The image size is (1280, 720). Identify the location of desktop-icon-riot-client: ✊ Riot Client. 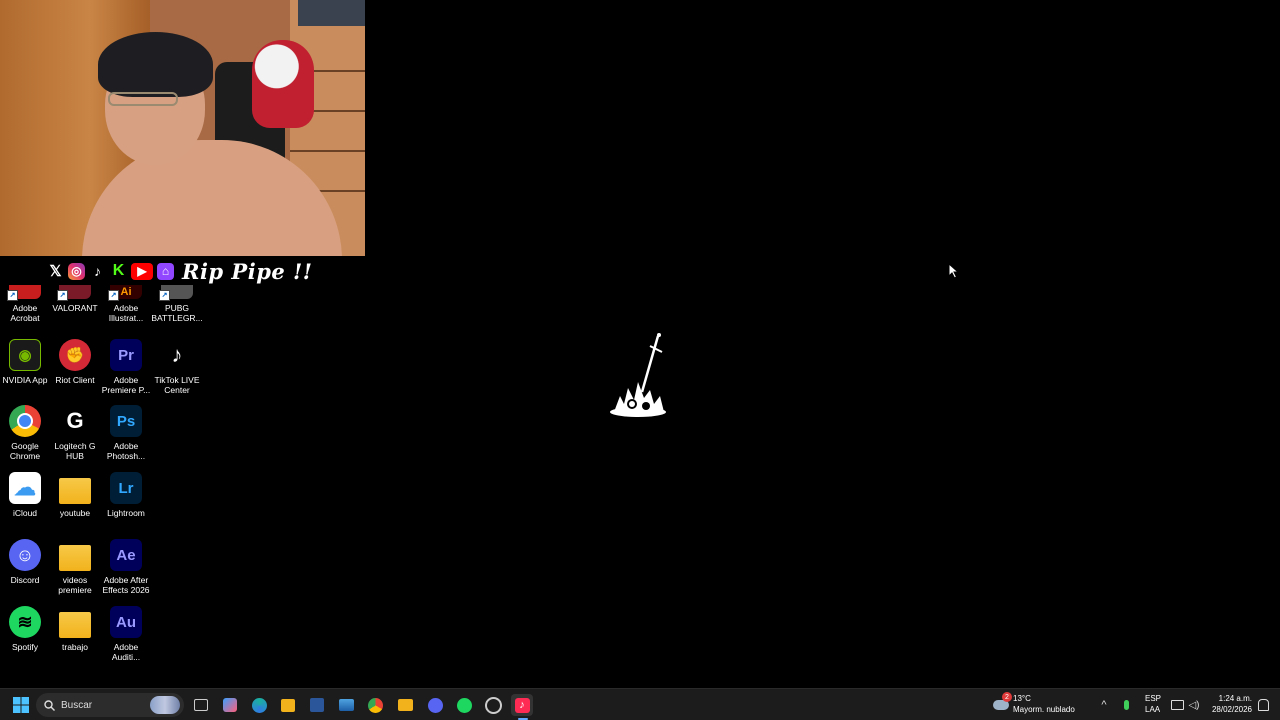
(75, 362).